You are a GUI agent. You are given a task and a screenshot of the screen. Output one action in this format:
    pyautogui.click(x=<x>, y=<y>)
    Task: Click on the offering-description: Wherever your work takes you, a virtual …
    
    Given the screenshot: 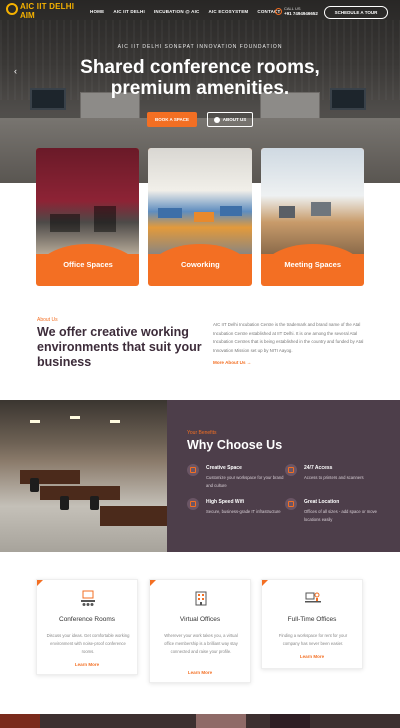 What is the action you would take?
    pyautogui.click(x=201, y=643)
    